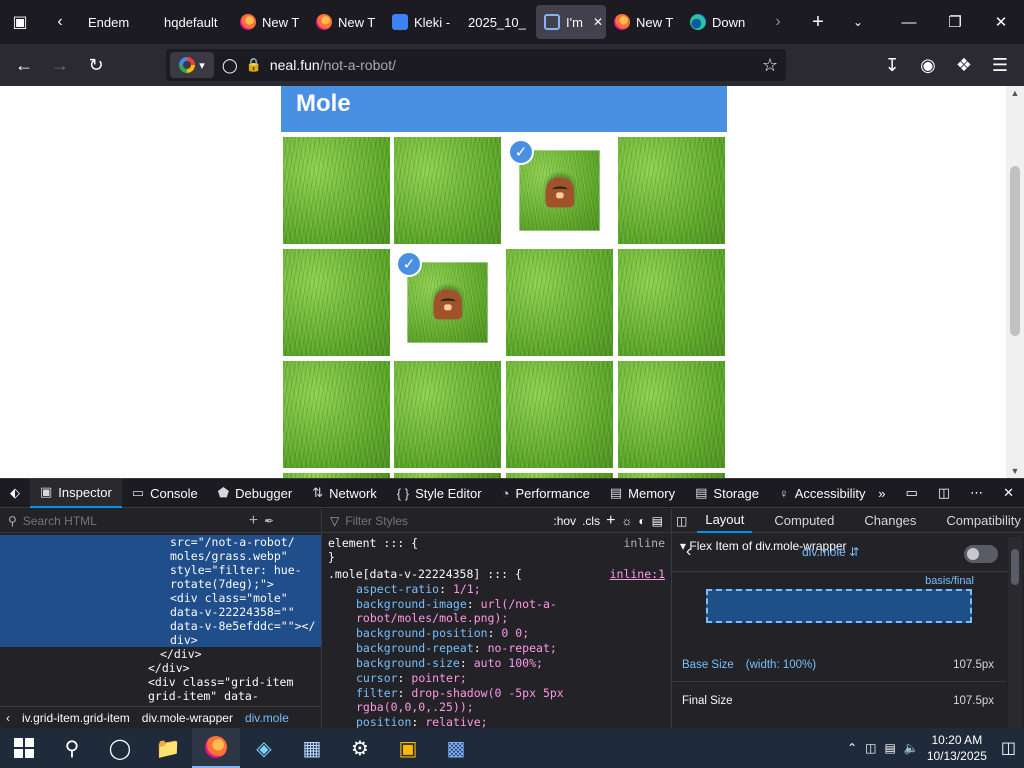 This screenshot has width=1024, height=768. Describe the element at coordinates (890, 748) in the screenshot. I see `network-icon: ▤` at that location.